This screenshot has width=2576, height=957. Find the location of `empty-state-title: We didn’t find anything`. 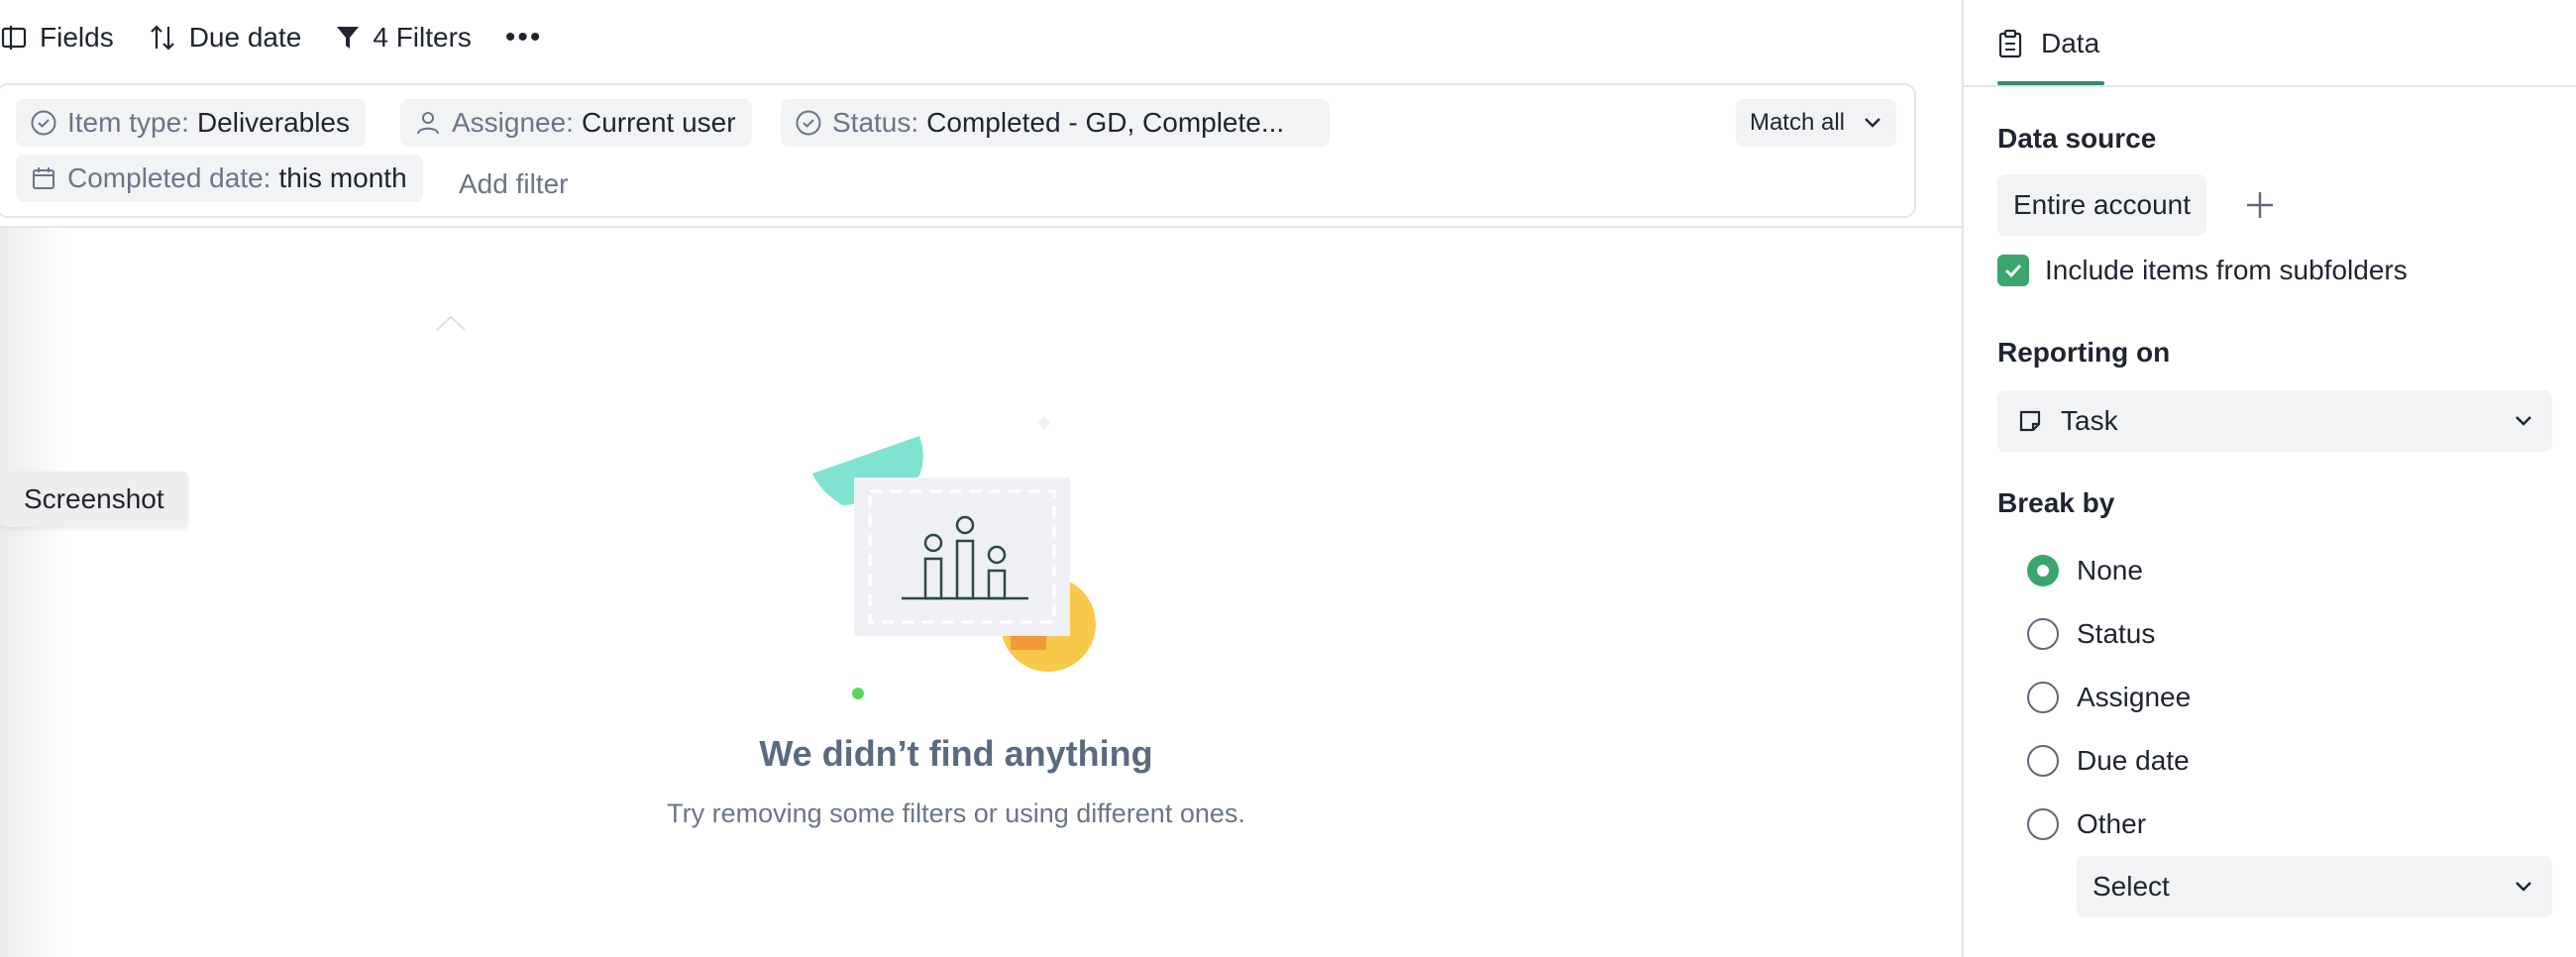

empty-state-title: We didn’t find anything is located at coordinates (956, 753).